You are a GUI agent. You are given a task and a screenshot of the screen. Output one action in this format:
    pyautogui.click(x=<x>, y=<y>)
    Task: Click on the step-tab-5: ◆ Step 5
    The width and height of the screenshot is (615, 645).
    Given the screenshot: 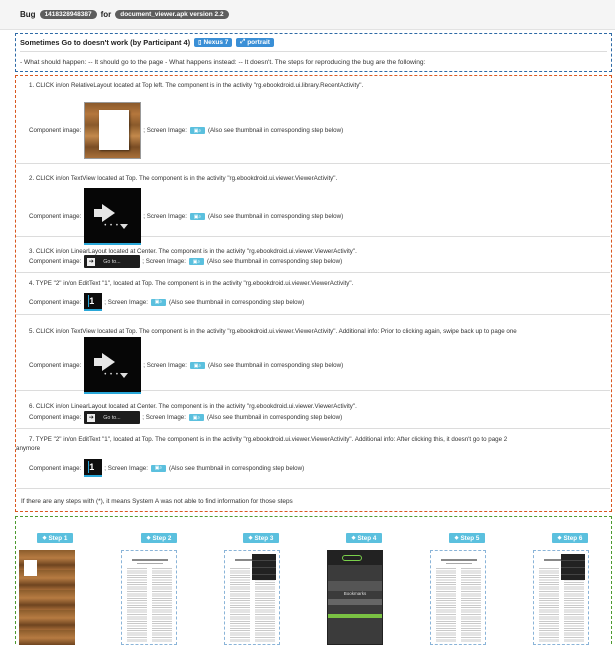 What is the action you would take?
    pyautogui.click(x=467, y=538)
    